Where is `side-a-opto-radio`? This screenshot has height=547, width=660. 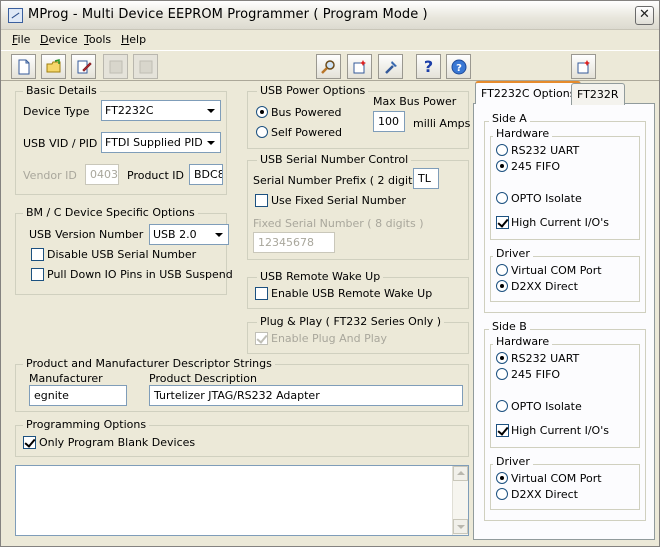
side-a-opto-radio is located at coordinates (502, 198).